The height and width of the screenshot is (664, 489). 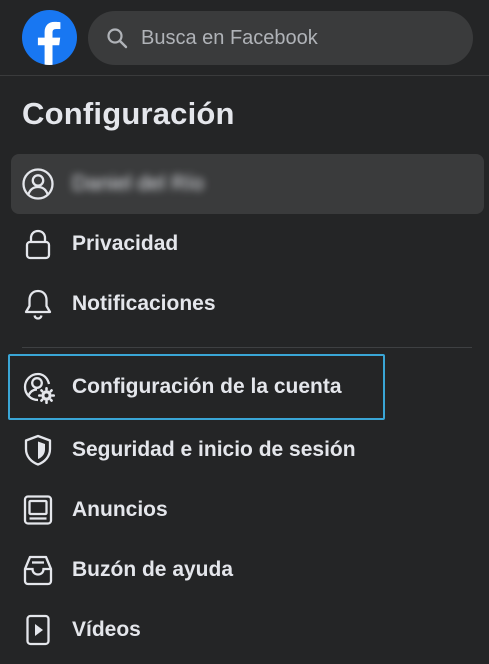 What do you see at coordinates (38, 244) in the screenshot?
I see `lock-icon` at bounding box center [38, 244].